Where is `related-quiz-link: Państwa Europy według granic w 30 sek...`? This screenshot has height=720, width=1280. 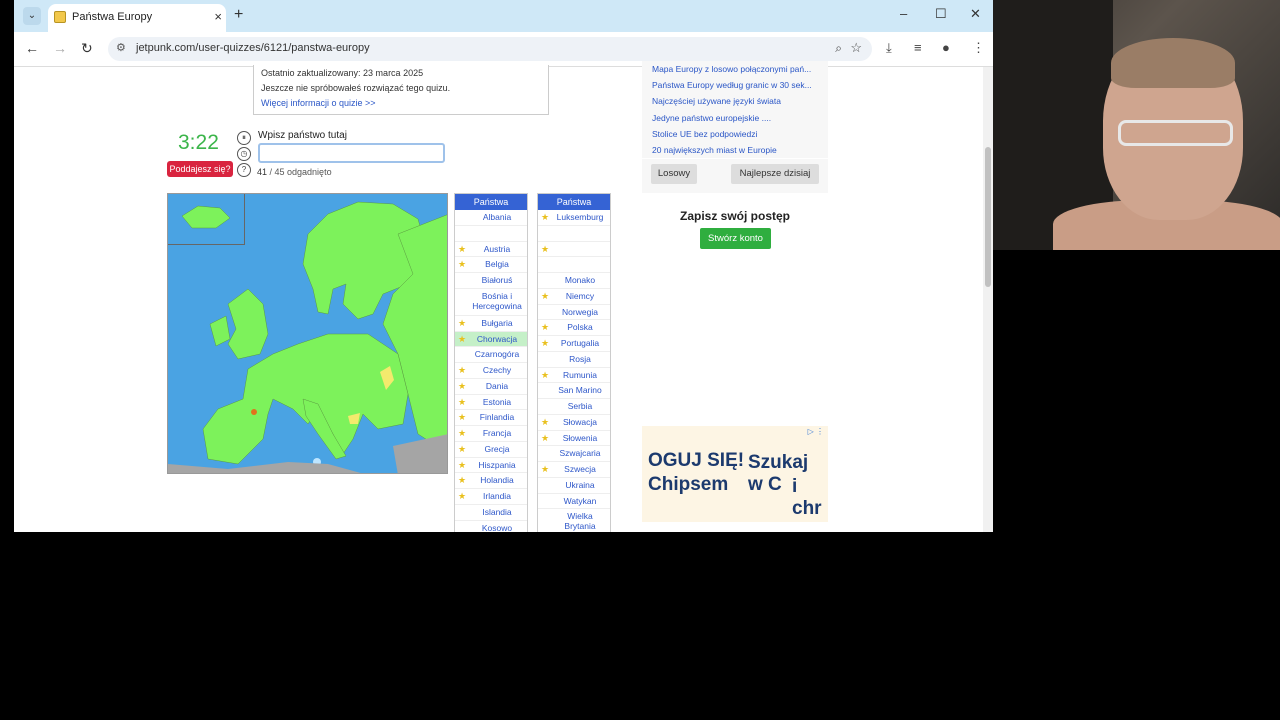 related-quiz-link: Państwa Europy według granic w 30 sek... is located at coordinates (735, 85).